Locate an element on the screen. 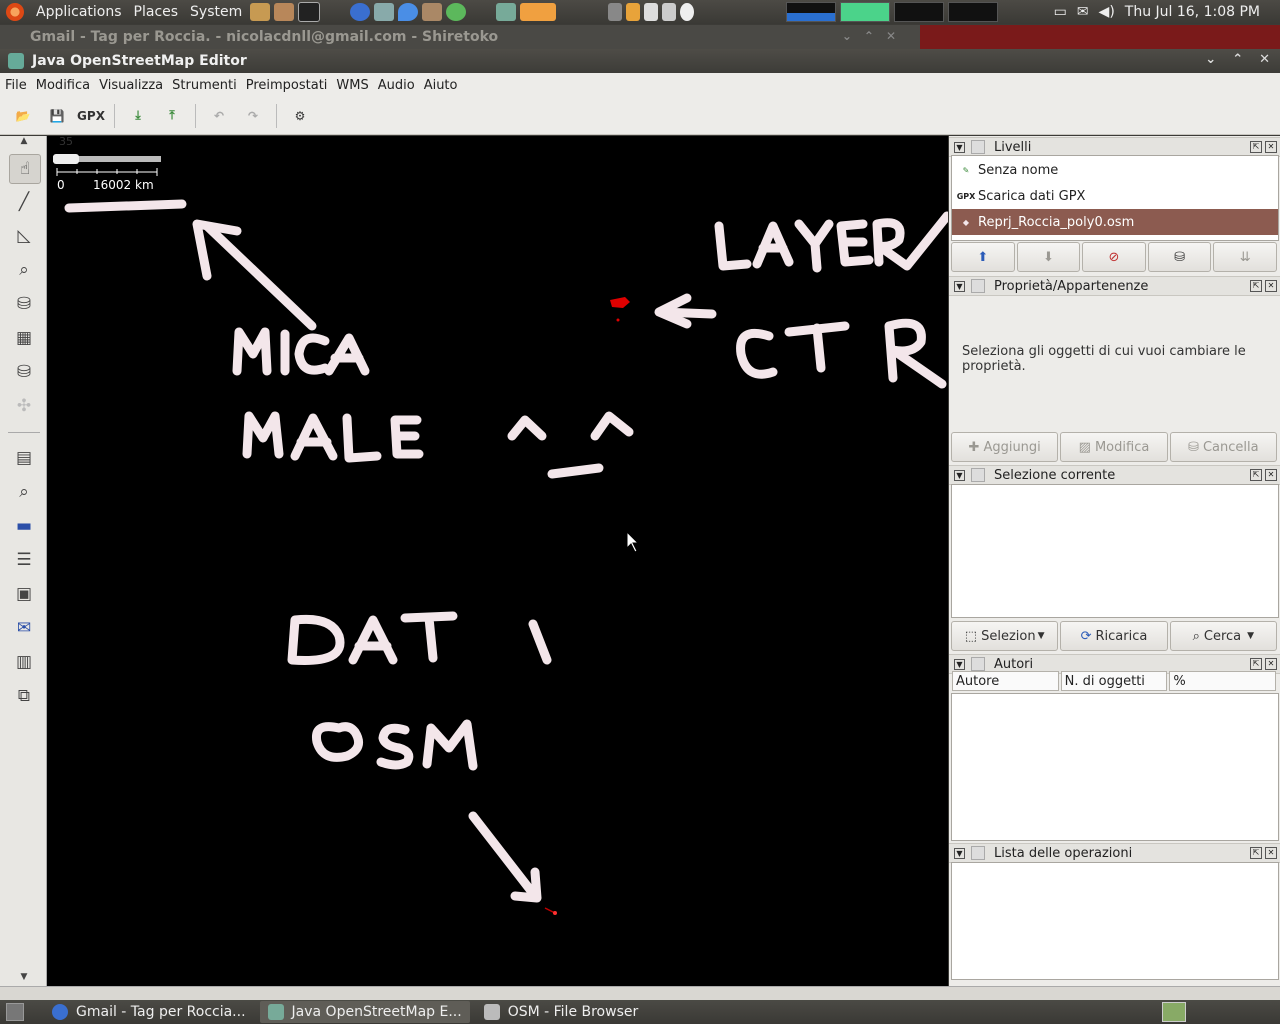  network-tool-icon is located at coordinates (384, 12).